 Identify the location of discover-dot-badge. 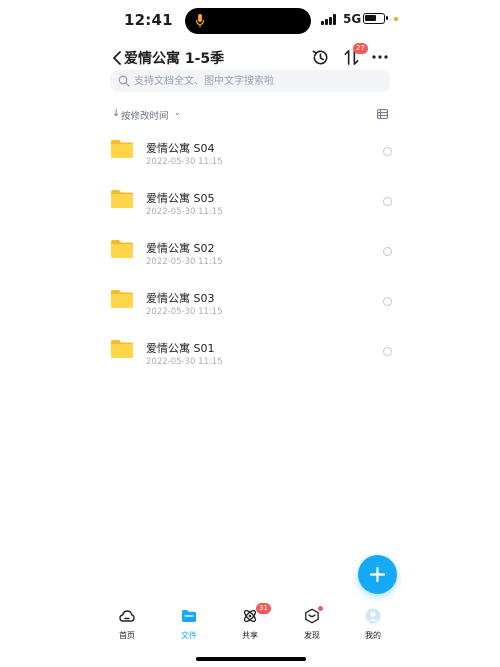
(320, 608).